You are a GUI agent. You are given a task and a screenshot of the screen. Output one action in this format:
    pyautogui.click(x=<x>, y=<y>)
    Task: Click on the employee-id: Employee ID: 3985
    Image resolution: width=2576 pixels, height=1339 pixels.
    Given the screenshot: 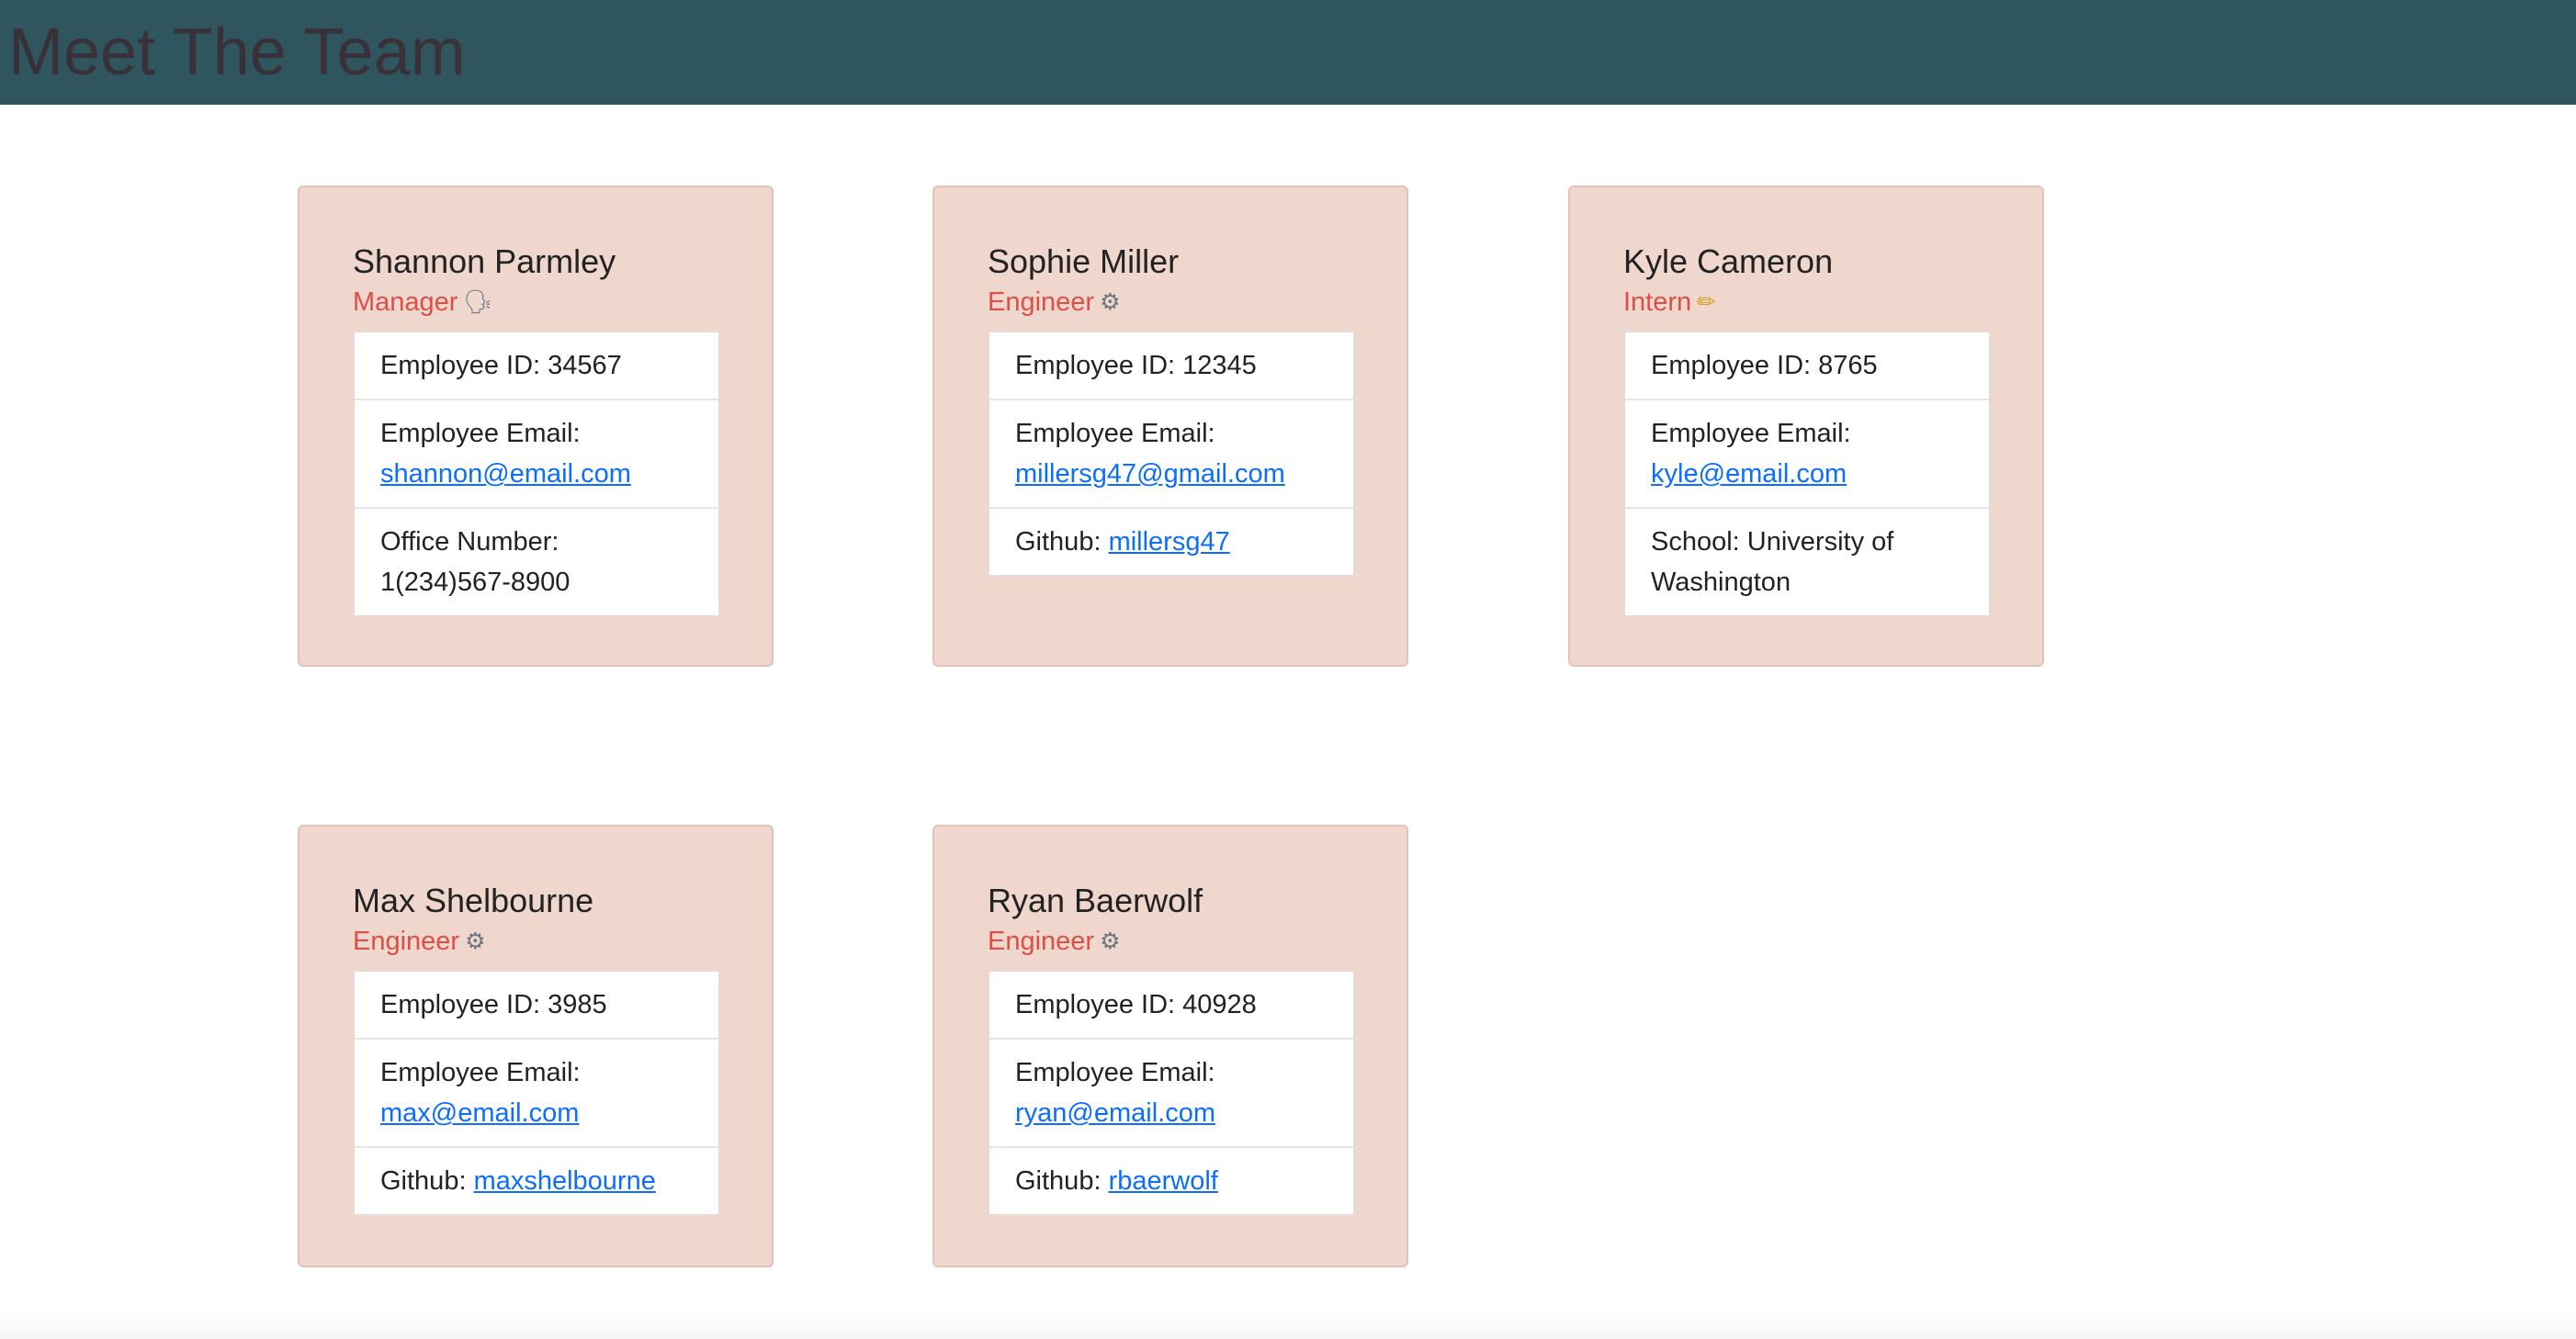 What is the action you would take?
    pyautogui.click(x=493, y=1004)
    